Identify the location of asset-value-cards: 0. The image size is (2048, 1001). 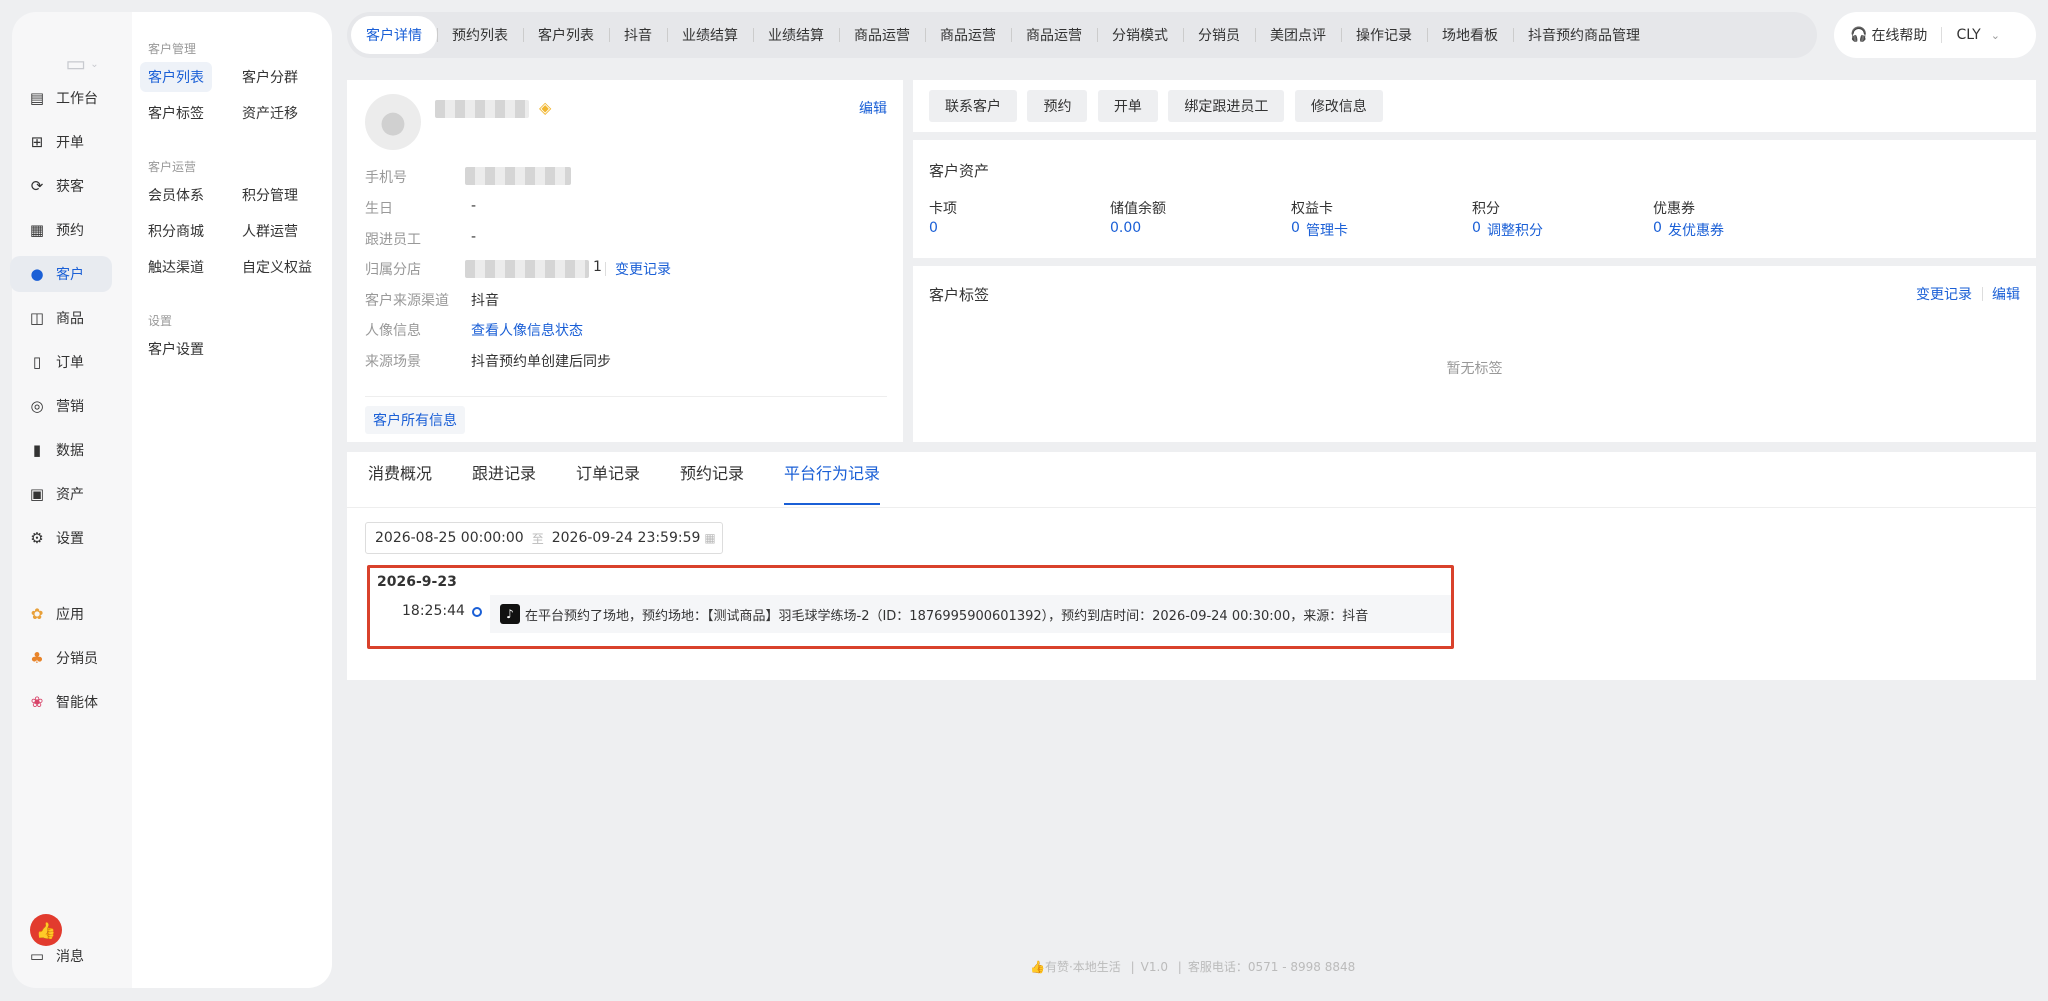
(933, 228).